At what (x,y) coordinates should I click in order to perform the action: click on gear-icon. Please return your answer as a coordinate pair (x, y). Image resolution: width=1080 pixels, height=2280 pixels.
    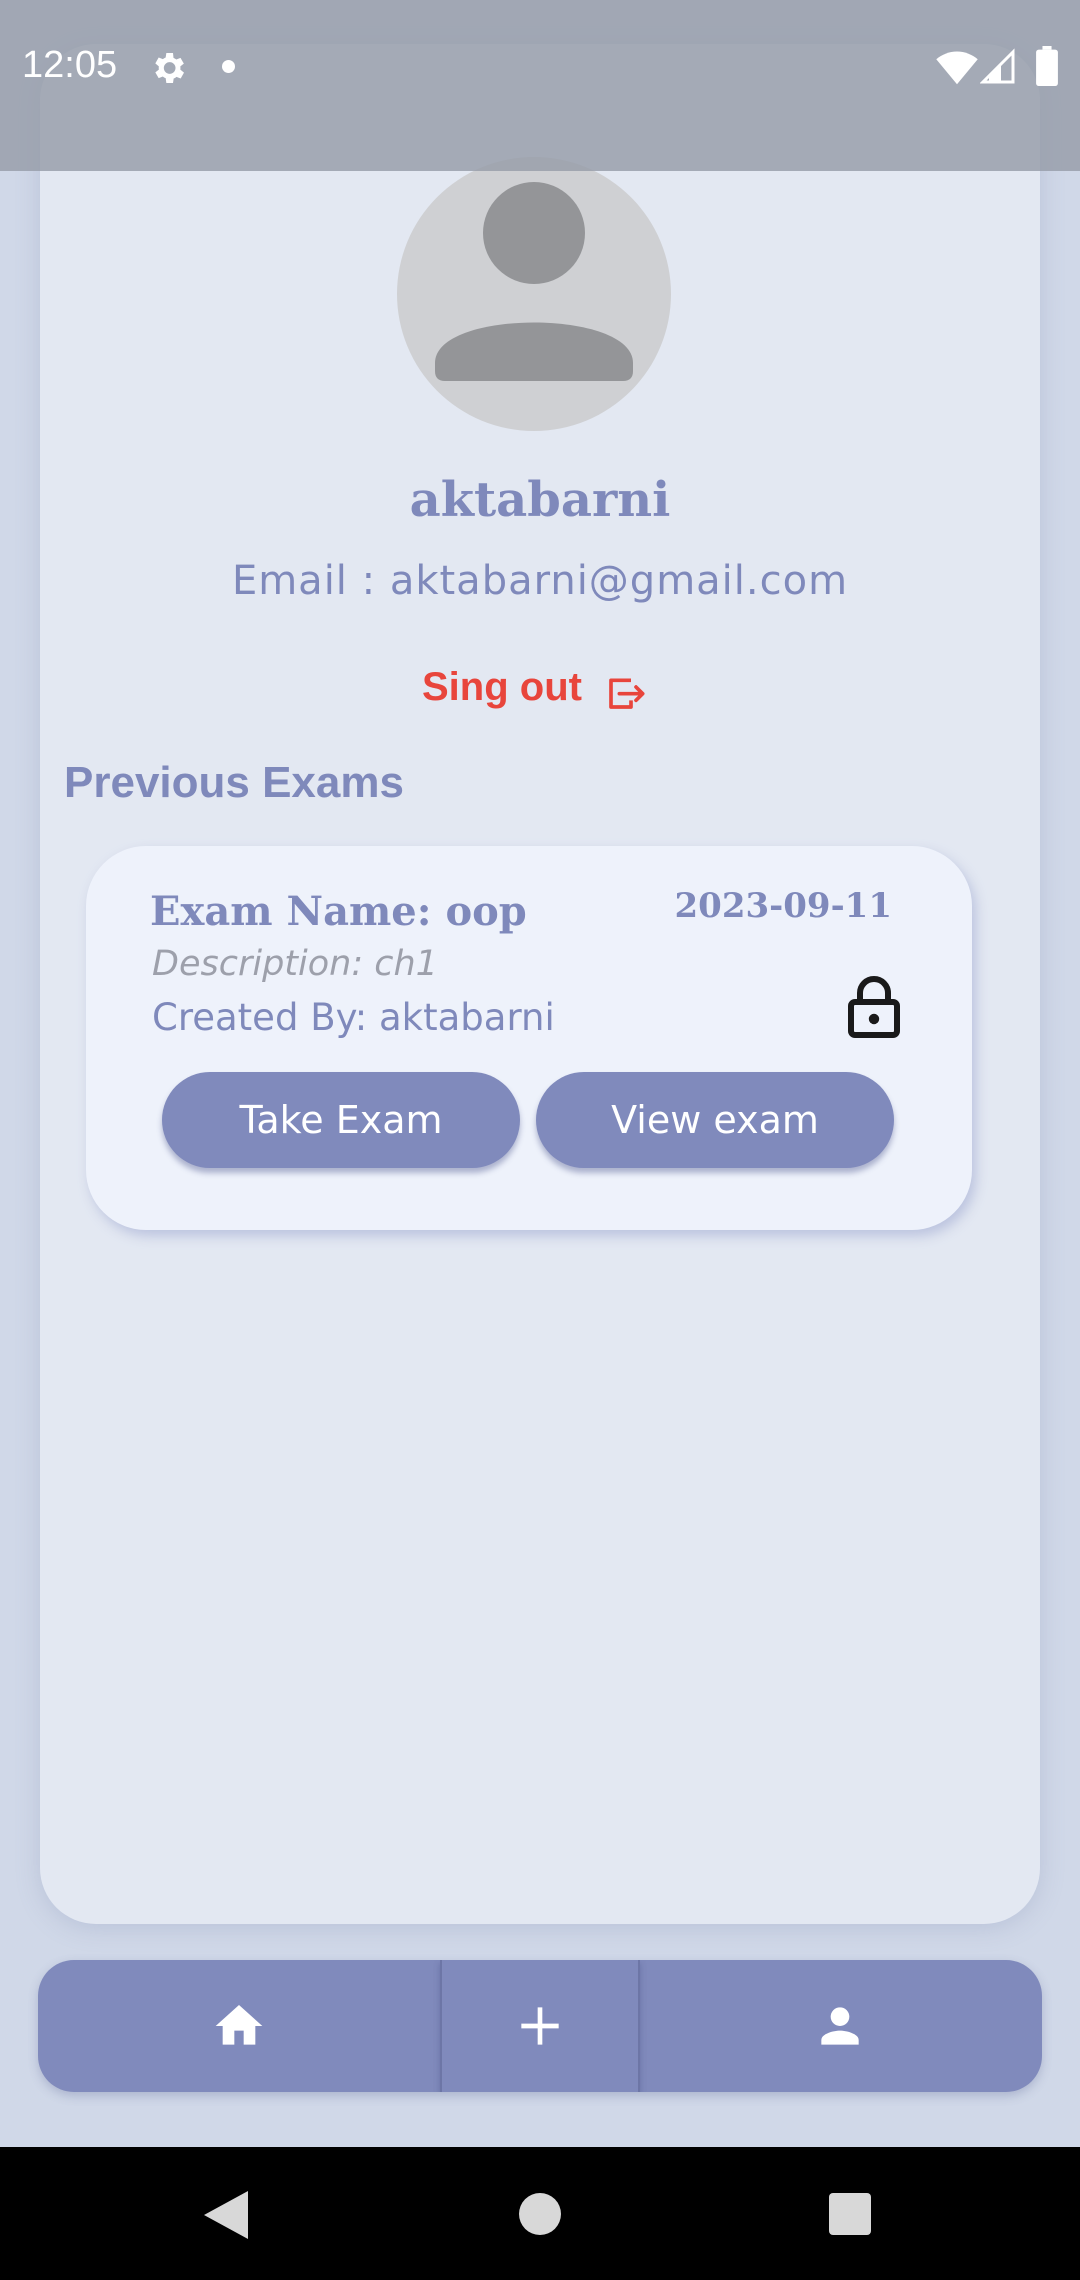
    Looking at the image, I should click on (169, 68).